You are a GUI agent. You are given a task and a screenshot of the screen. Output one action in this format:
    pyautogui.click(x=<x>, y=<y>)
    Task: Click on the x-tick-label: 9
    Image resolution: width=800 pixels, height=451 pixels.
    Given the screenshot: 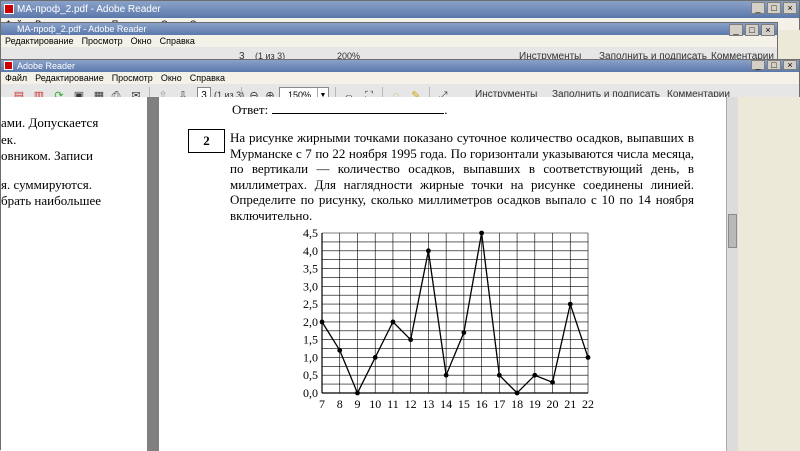 What is the action you would take?
    pyautogui.click(x=357, y=404)
    